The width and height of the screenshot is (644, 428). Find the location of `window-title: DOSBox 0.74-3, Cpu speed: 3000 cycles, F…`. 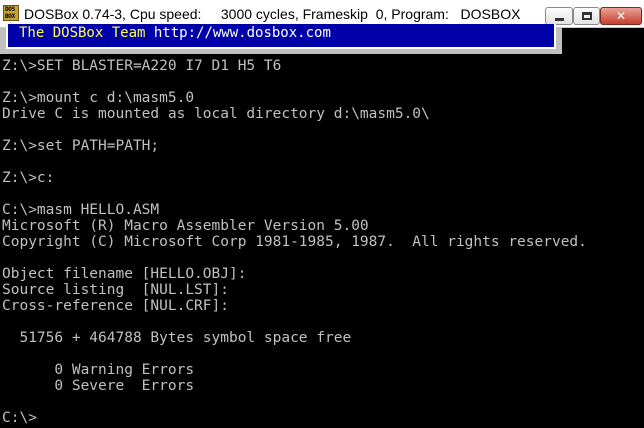

window-title: DOSBox 0.74-3, Cpu speed: 3000 cycles, F… is located at coordinates (272, 14).